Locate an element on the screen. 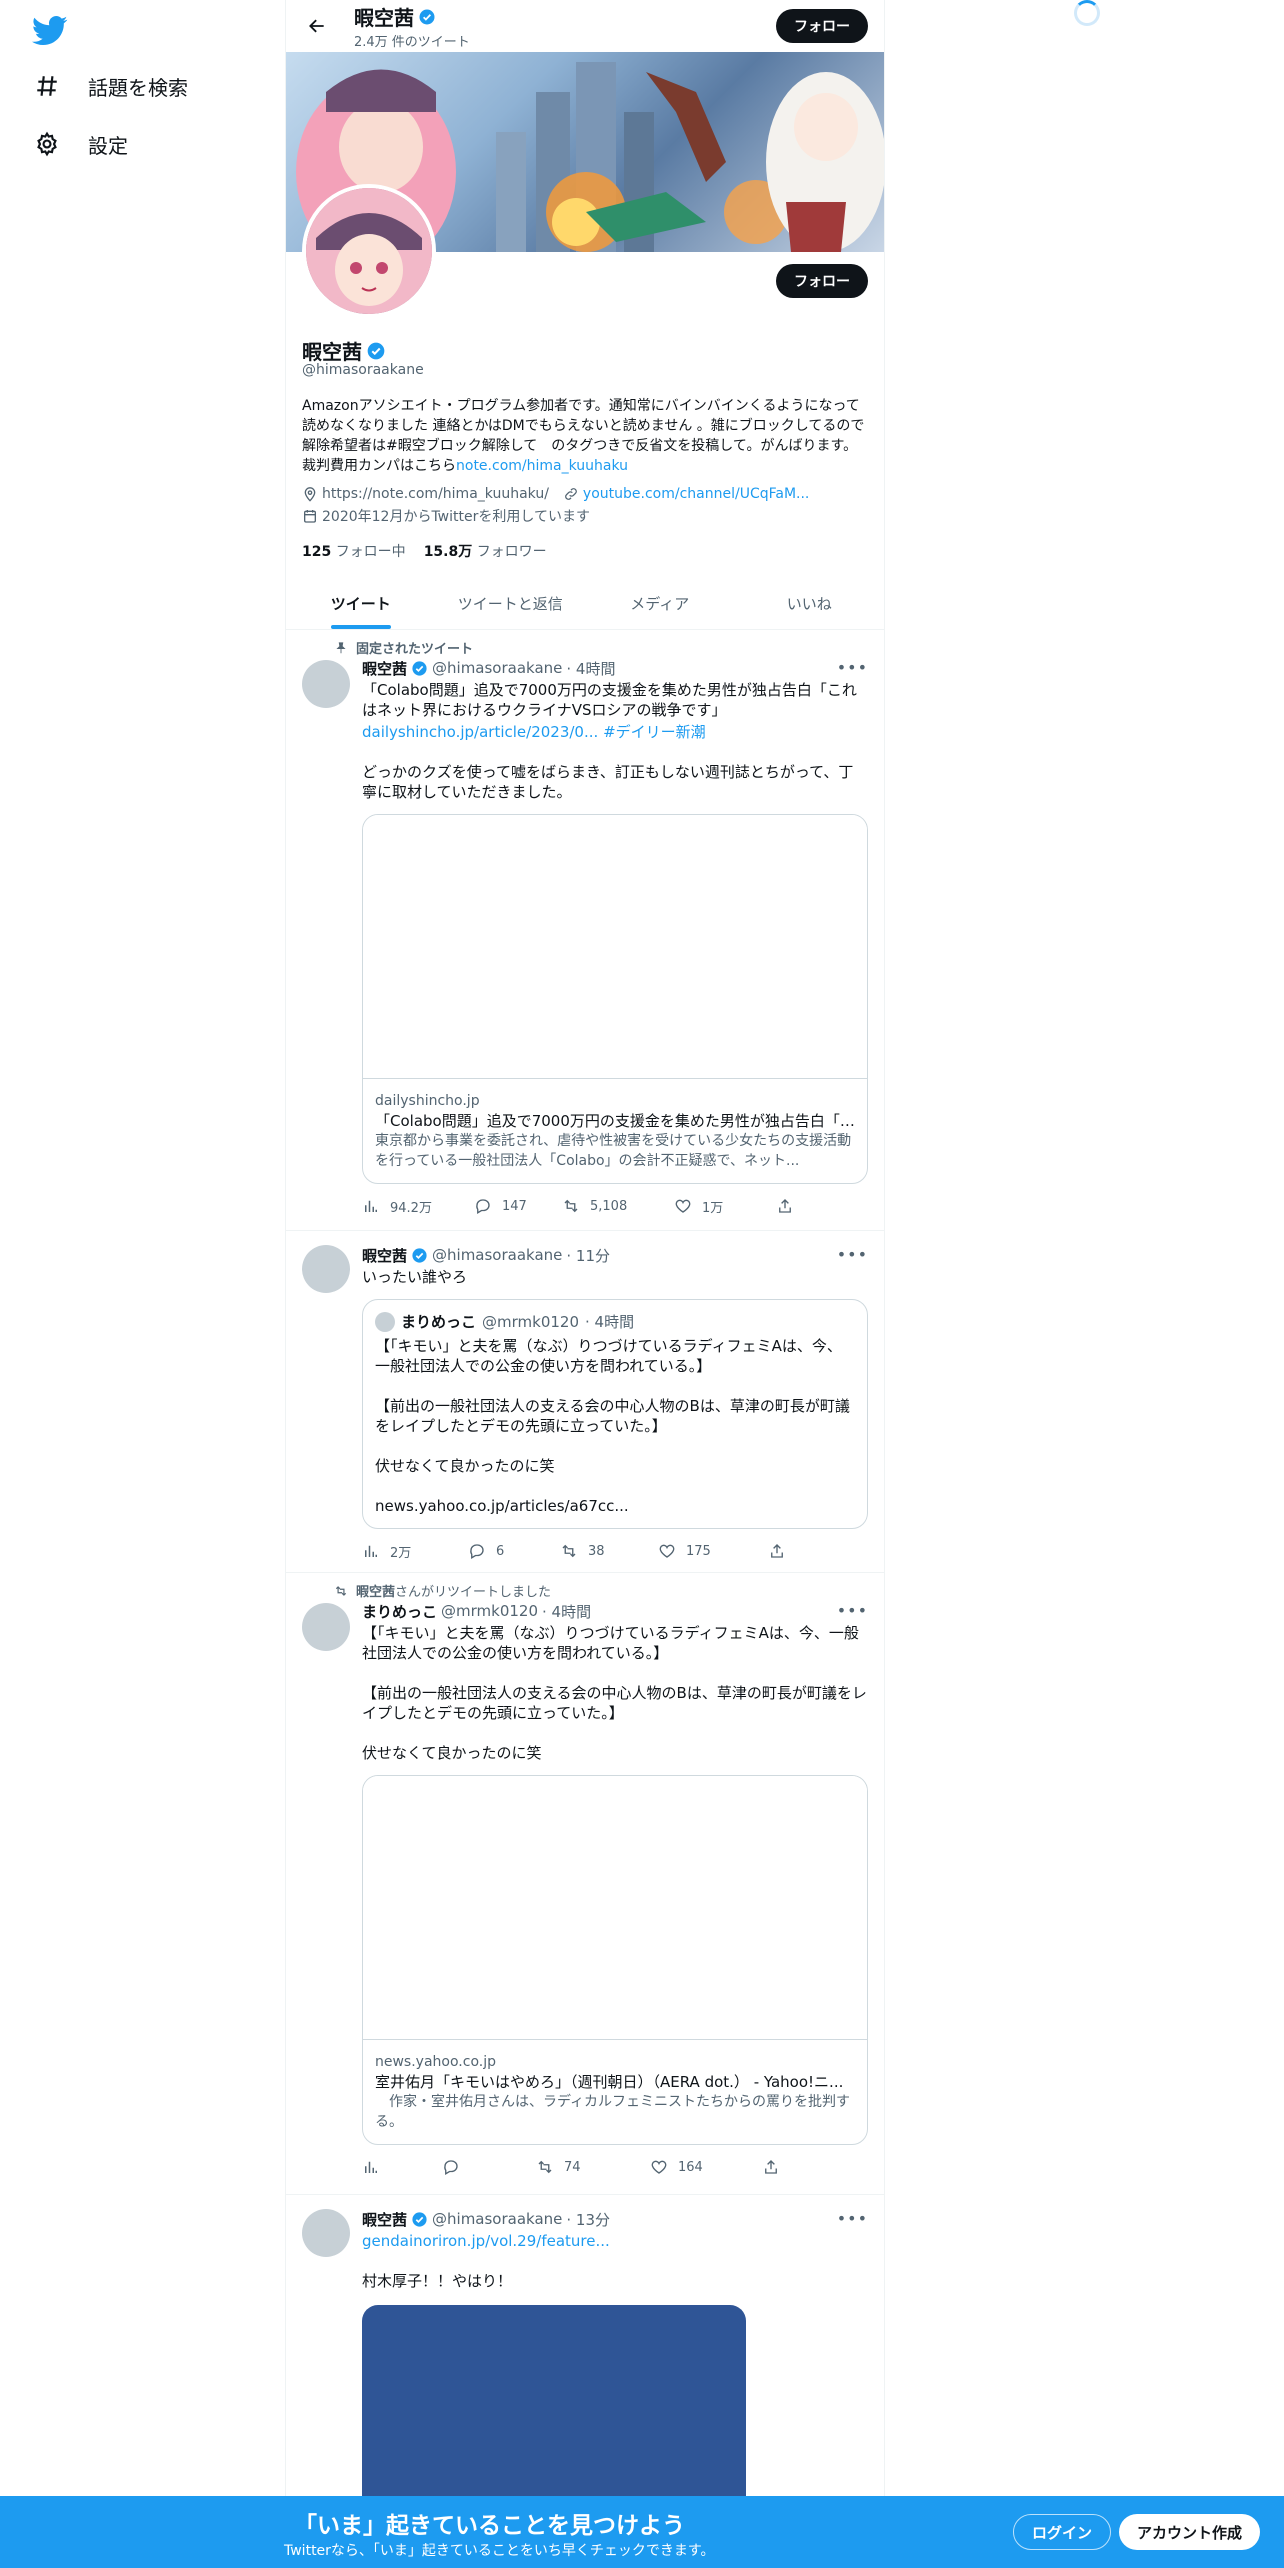 Image resolution: width=1284 pixels, height=2568 pixels. tab-tweets-and-replies: ツイートと返信 is located at coordinates (511, 603).